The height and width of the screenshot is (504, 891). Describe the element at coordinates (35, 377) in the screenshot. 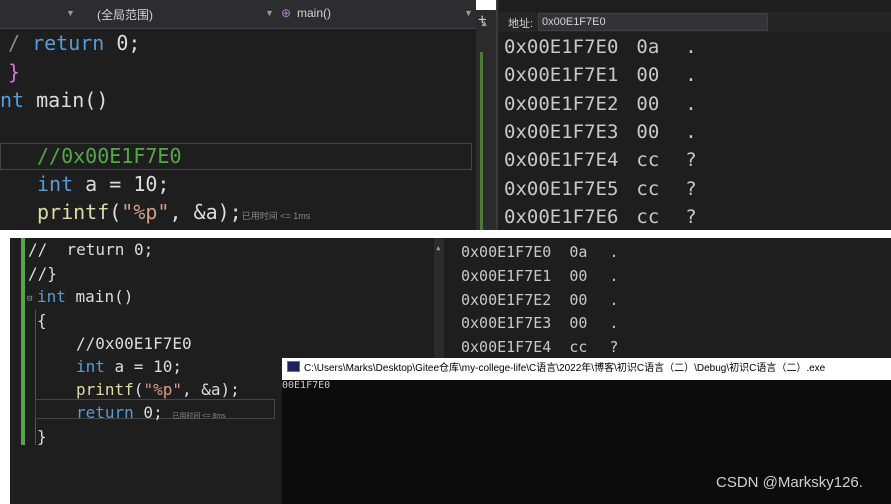

I see `outline-guide` at that location.